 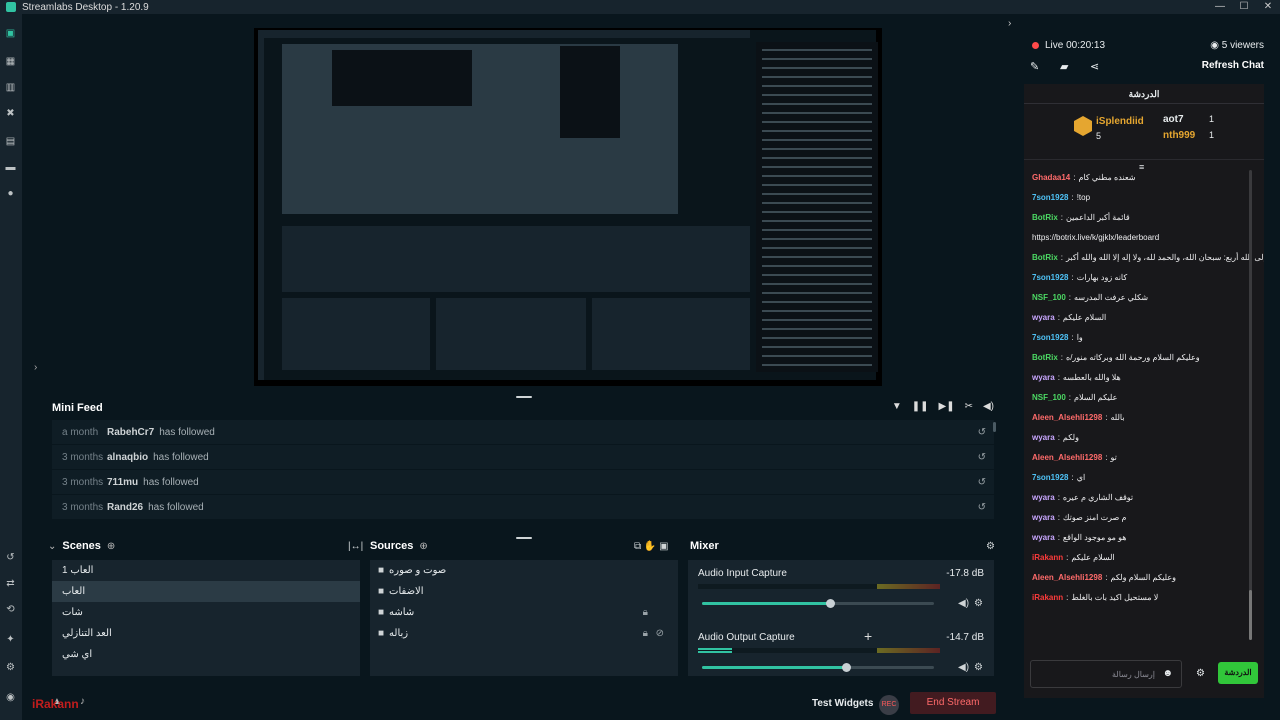 What do you see at coordinates (990, 546) in the screenshot?
I see `mixer-settings-icon: ⚙` at bounding box center [990, 546].